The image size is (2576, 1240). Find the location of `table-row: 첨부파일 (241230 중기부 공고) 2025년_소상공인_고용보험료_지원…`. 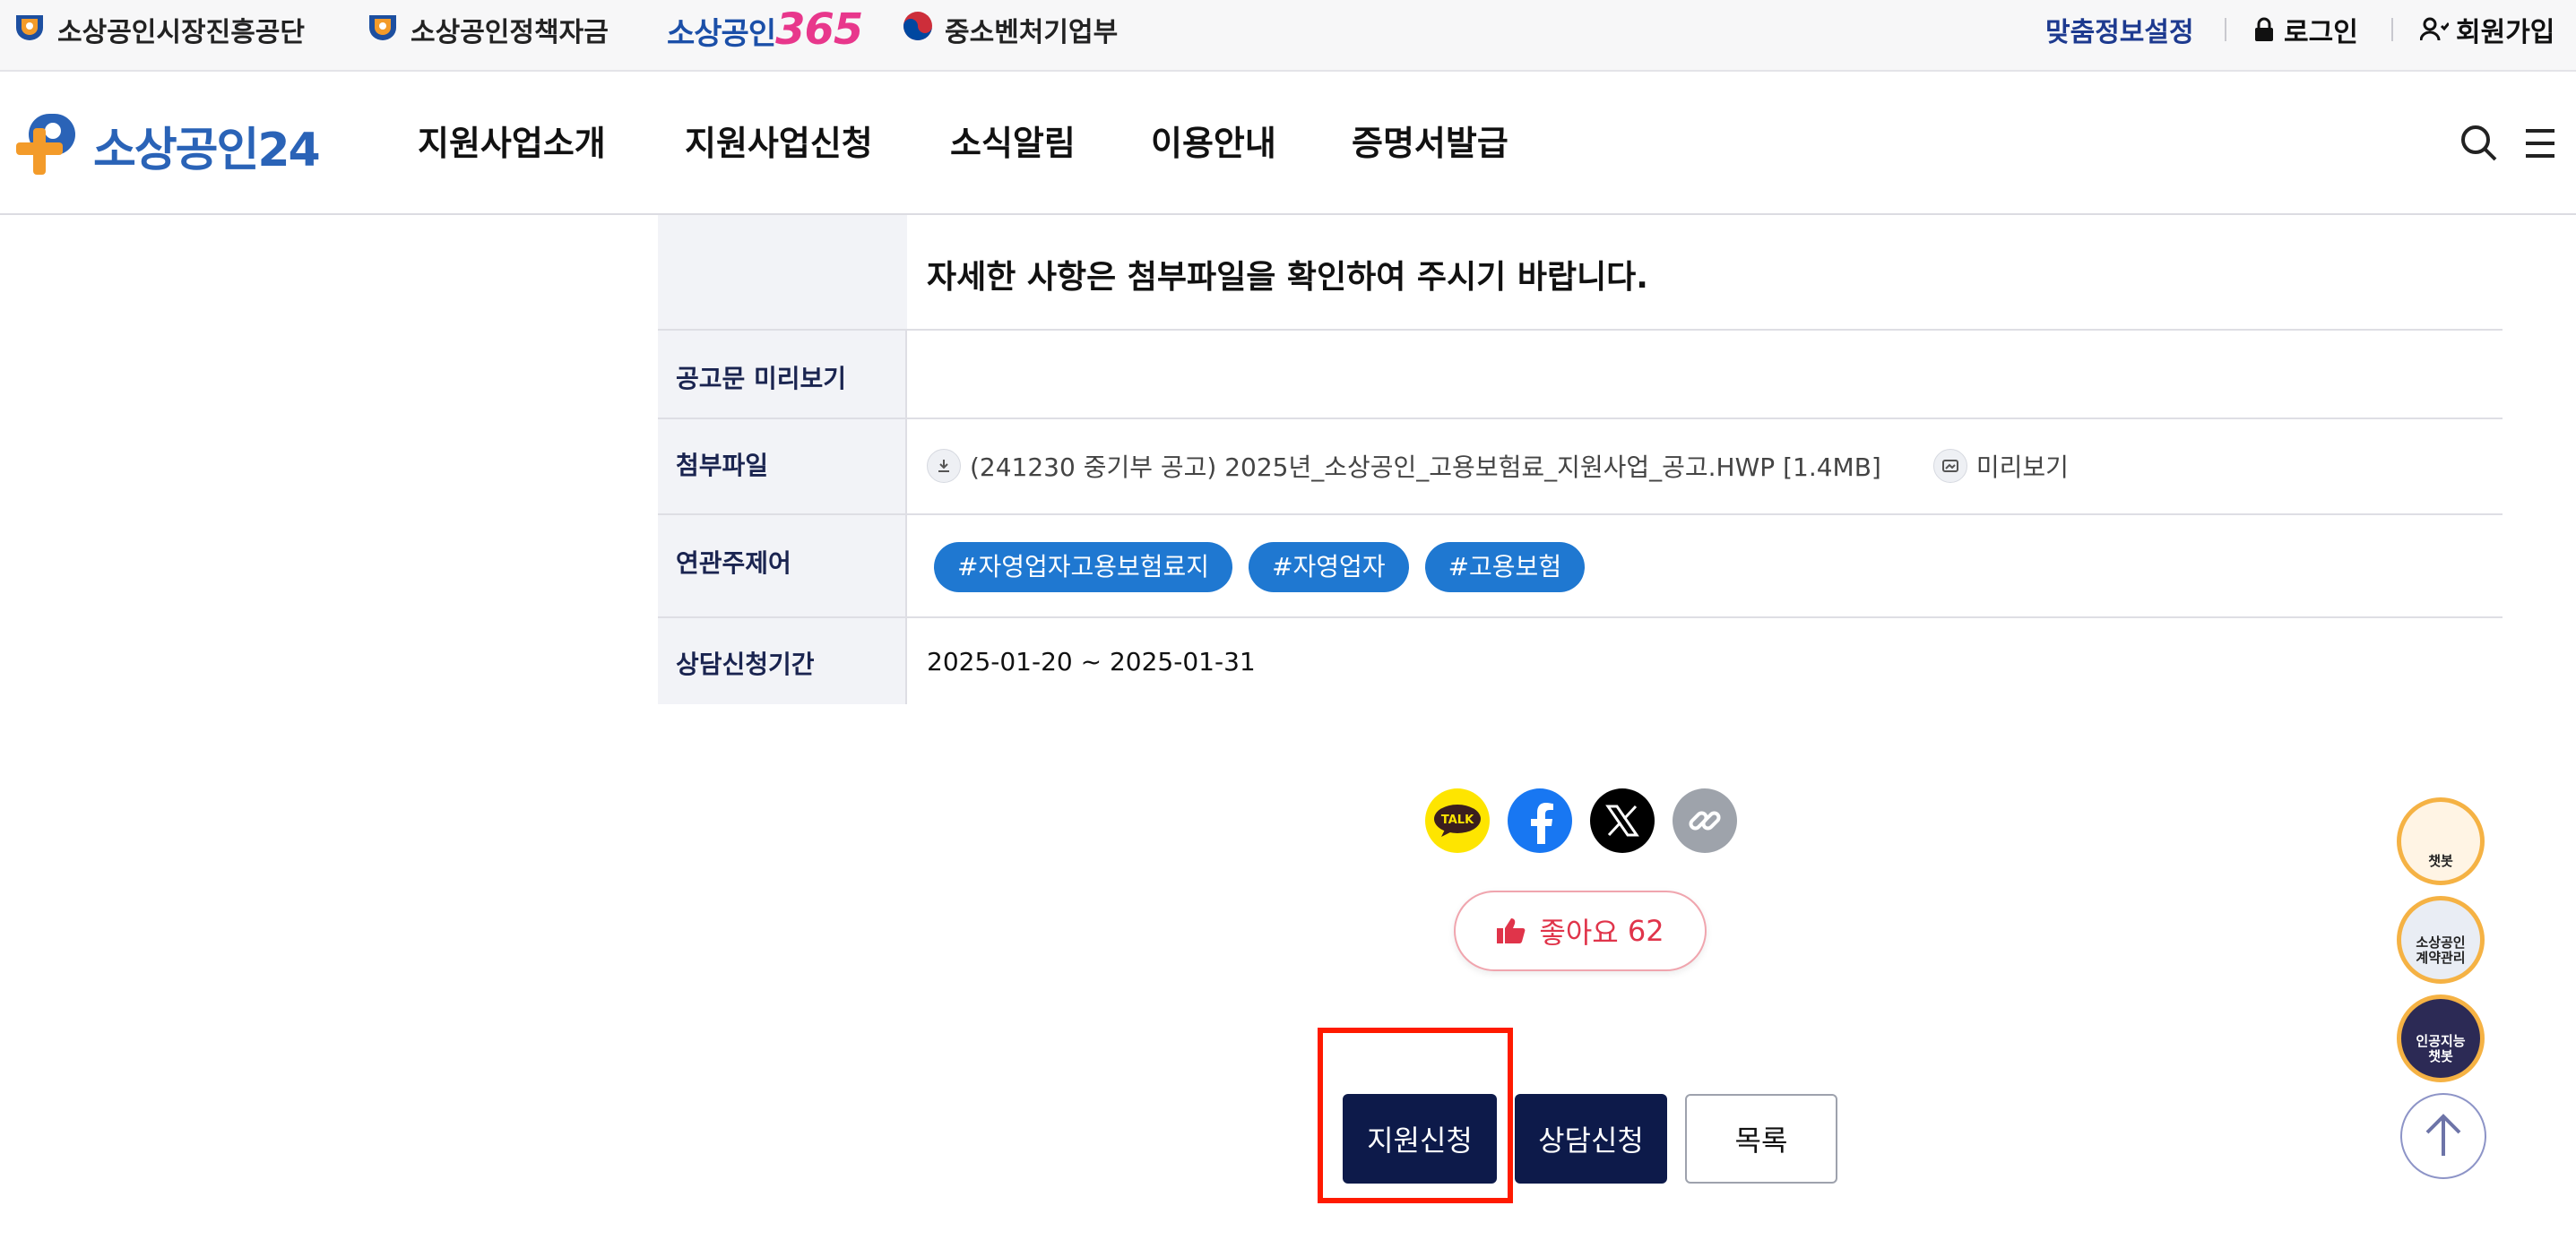

table-row: 첨부파일 (241230 중기부 공고) 2025년_소상공인_고용보험료_지원… is located at coordinates (1580, 466).